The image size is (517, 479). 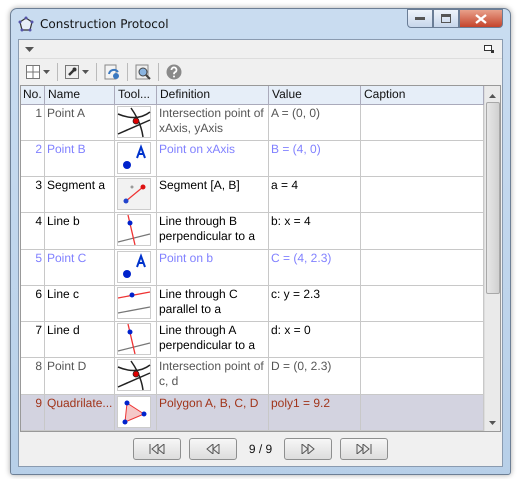 I want to click on table-cell: Line b, so click(x=63, y=221).